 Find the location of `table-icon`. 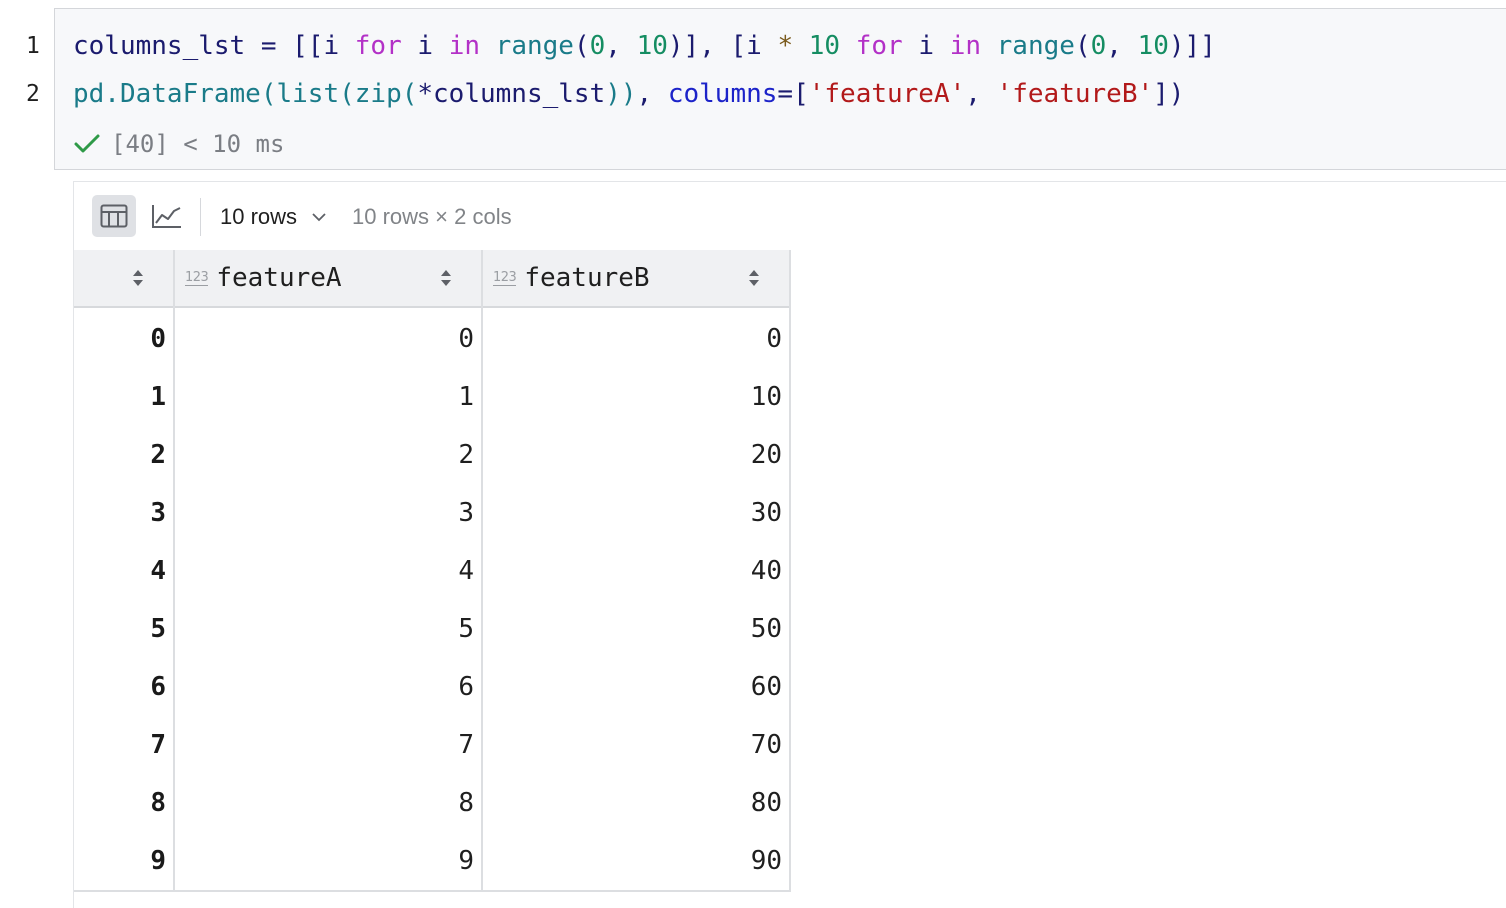

table-icon is located at coordinates (114, 216).